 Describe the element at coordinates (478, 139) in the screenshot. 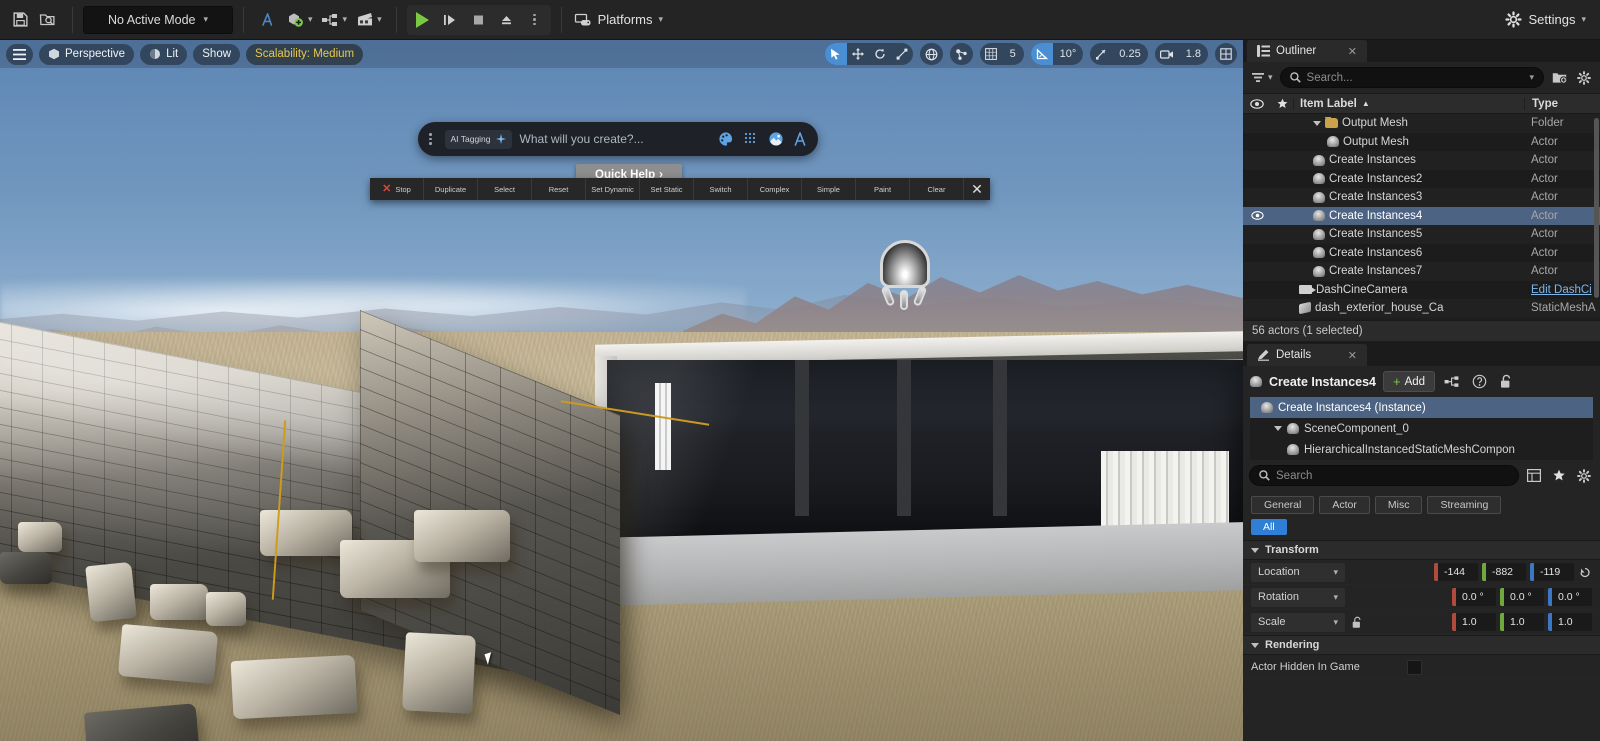

I see `ai-tagging-chip: AI Tagging` at that location.